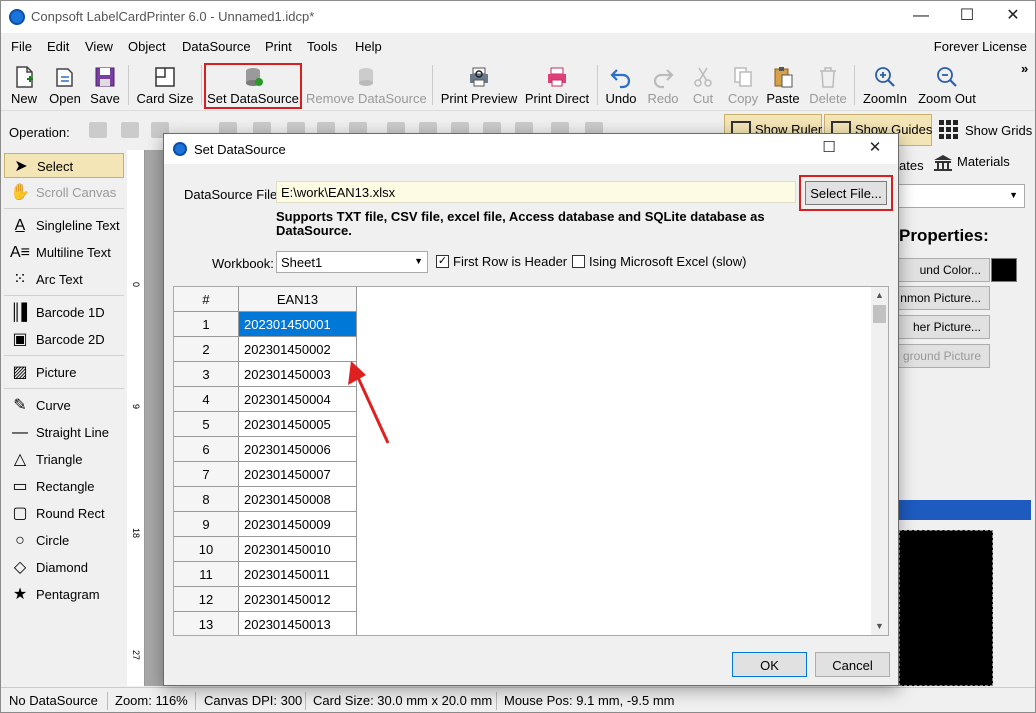  What do you see at coordinates (98, 130) in the screenshot?
I see `bring-front-icon` at bounding box center [98, 130].